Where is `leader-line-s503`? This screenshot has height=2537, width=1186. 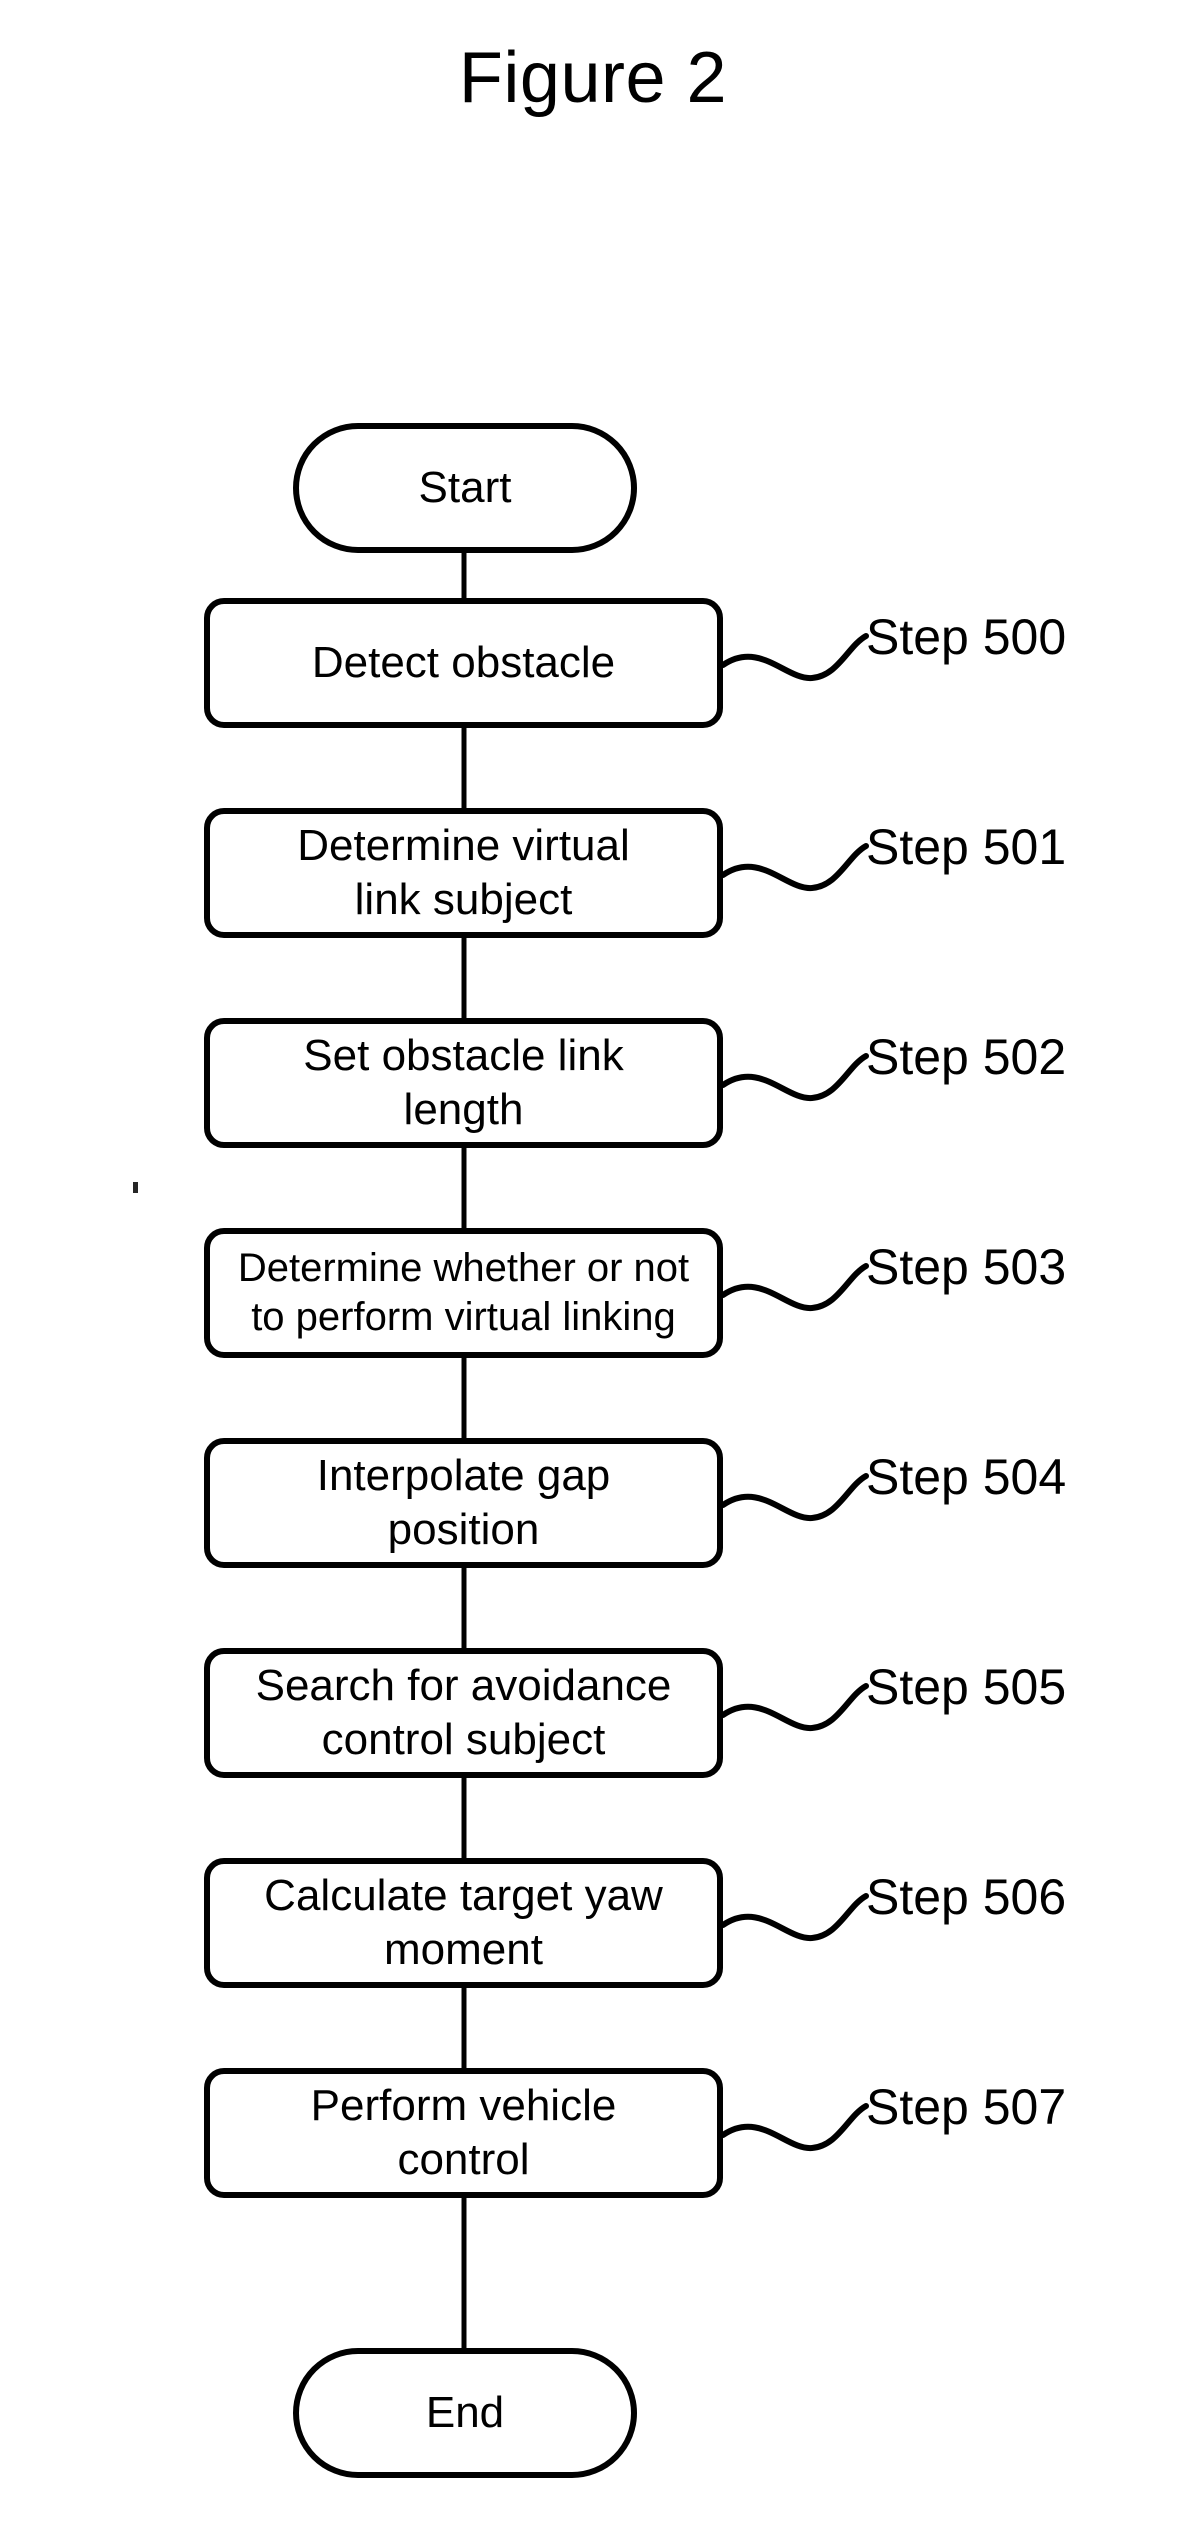 leader-line-s503 is located at coordinates (794, 1287).